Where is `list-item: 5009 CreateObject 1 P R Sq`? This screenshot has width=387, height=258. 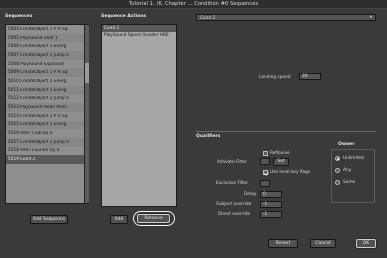 list-item: 5009 CreateObject 1 P R Sq is located at coordinates (47, 73).